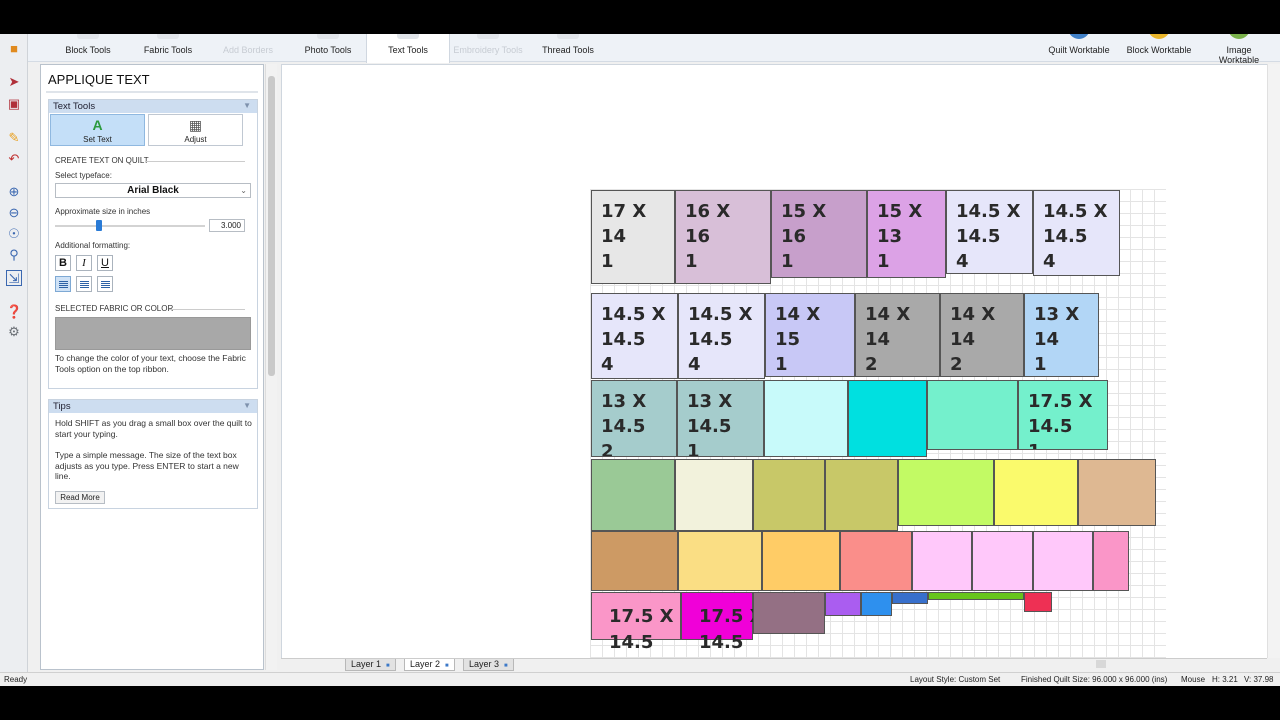 The width and height of the screenshot is (1280, 720). I want to click on help-icon: ❓, so click(14, 312).